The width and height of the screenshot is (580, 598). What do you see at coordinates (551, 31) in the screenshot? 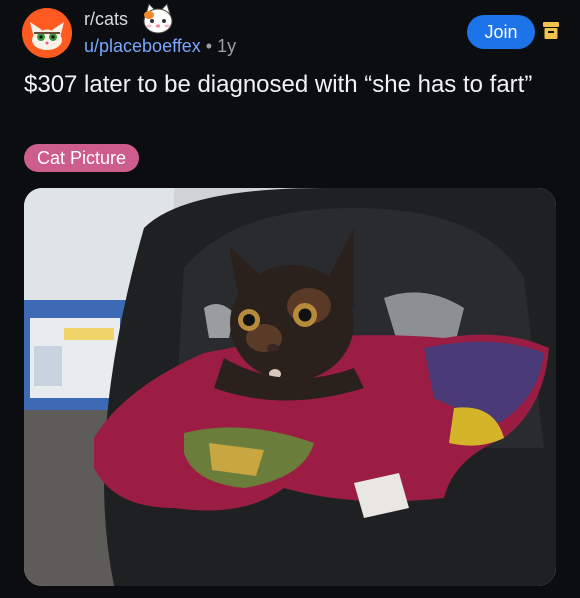
I see `archive-icon` at bounding box center [551, 31].